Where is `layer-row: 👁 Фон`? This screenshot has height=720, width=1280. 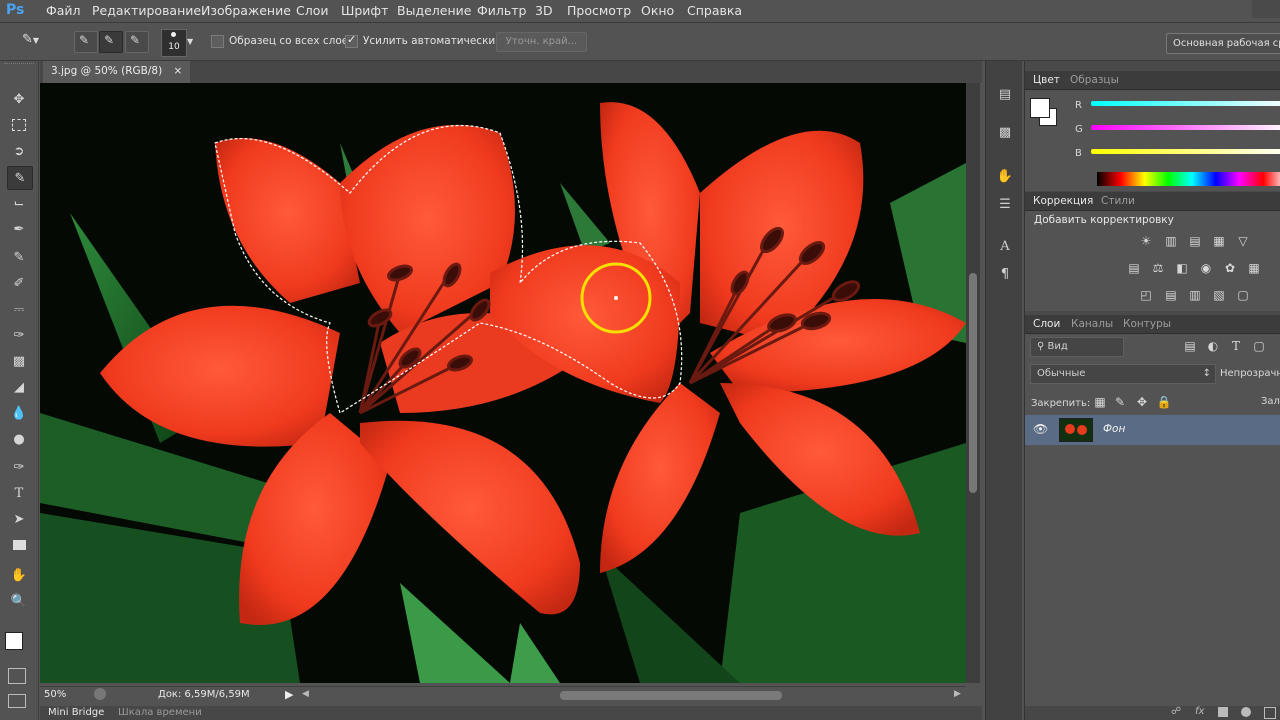 layer-row: 👁 Фон is located at coordinates (1152, 430).